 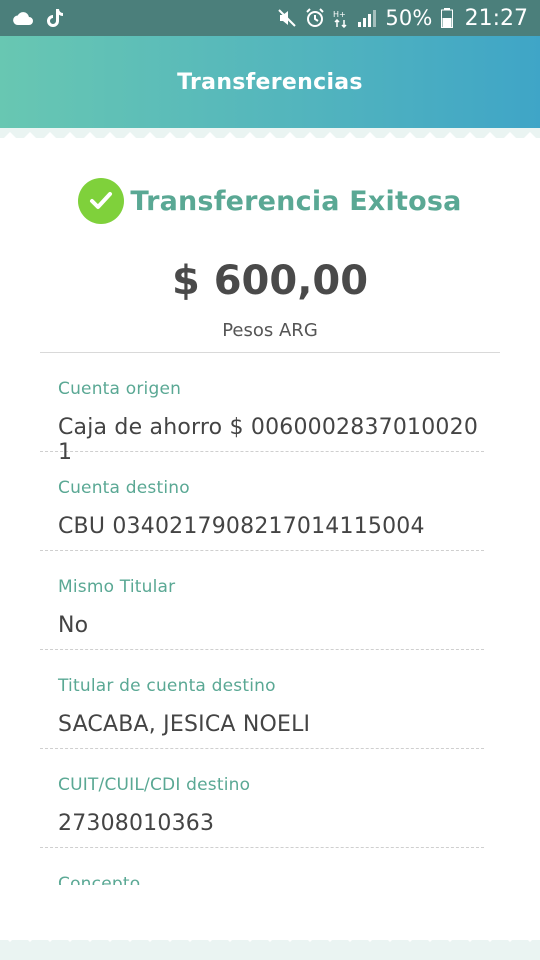 What do you see at coordinates (124, 488) in the screenshot?
I see `detail-label: Cuenta destino` at bounding box center [124, 488].